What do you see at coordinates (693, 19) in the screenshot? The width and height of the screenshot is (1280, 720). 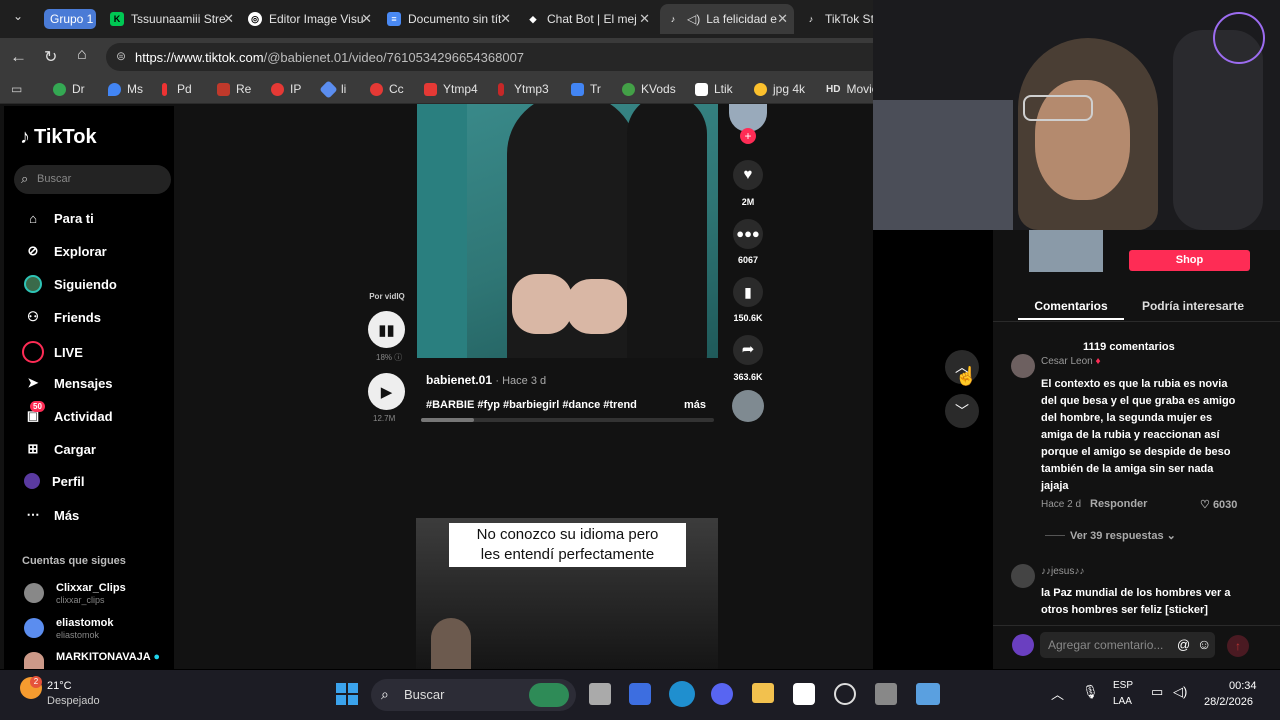 I see `speaker-icon: ◁)` at bounding box center [693, 19].